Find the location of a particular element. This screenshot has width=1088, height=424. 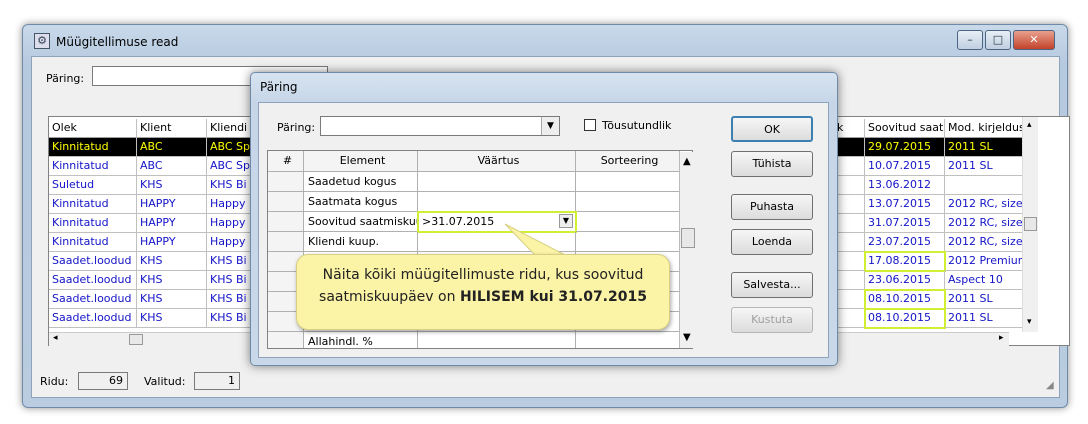

scroll-down-icon: ▾ is located at coordinates (1029, 322).